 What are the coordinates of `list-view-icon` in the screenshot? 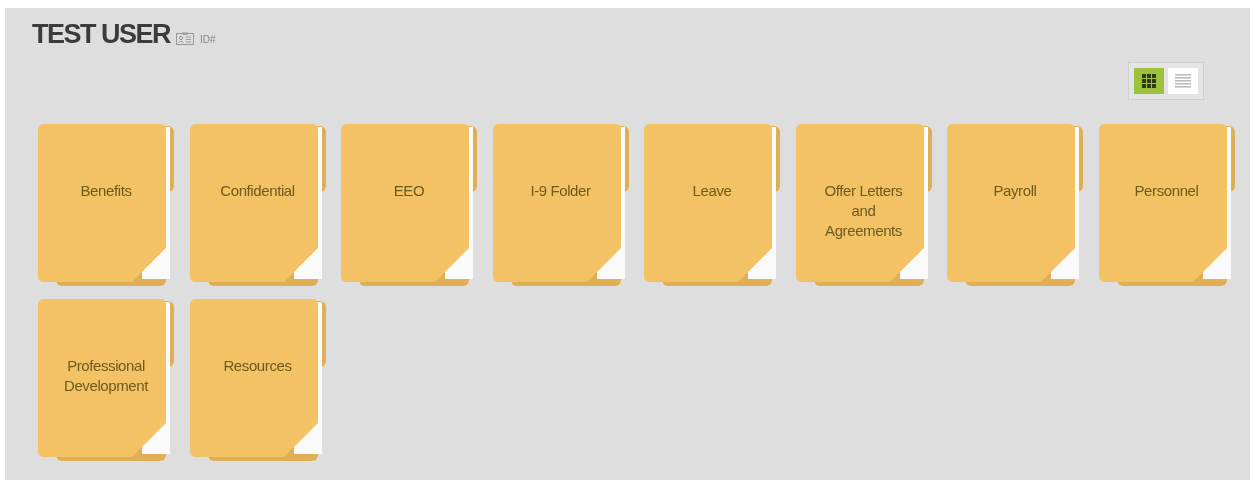 It's located at (1183, 81).